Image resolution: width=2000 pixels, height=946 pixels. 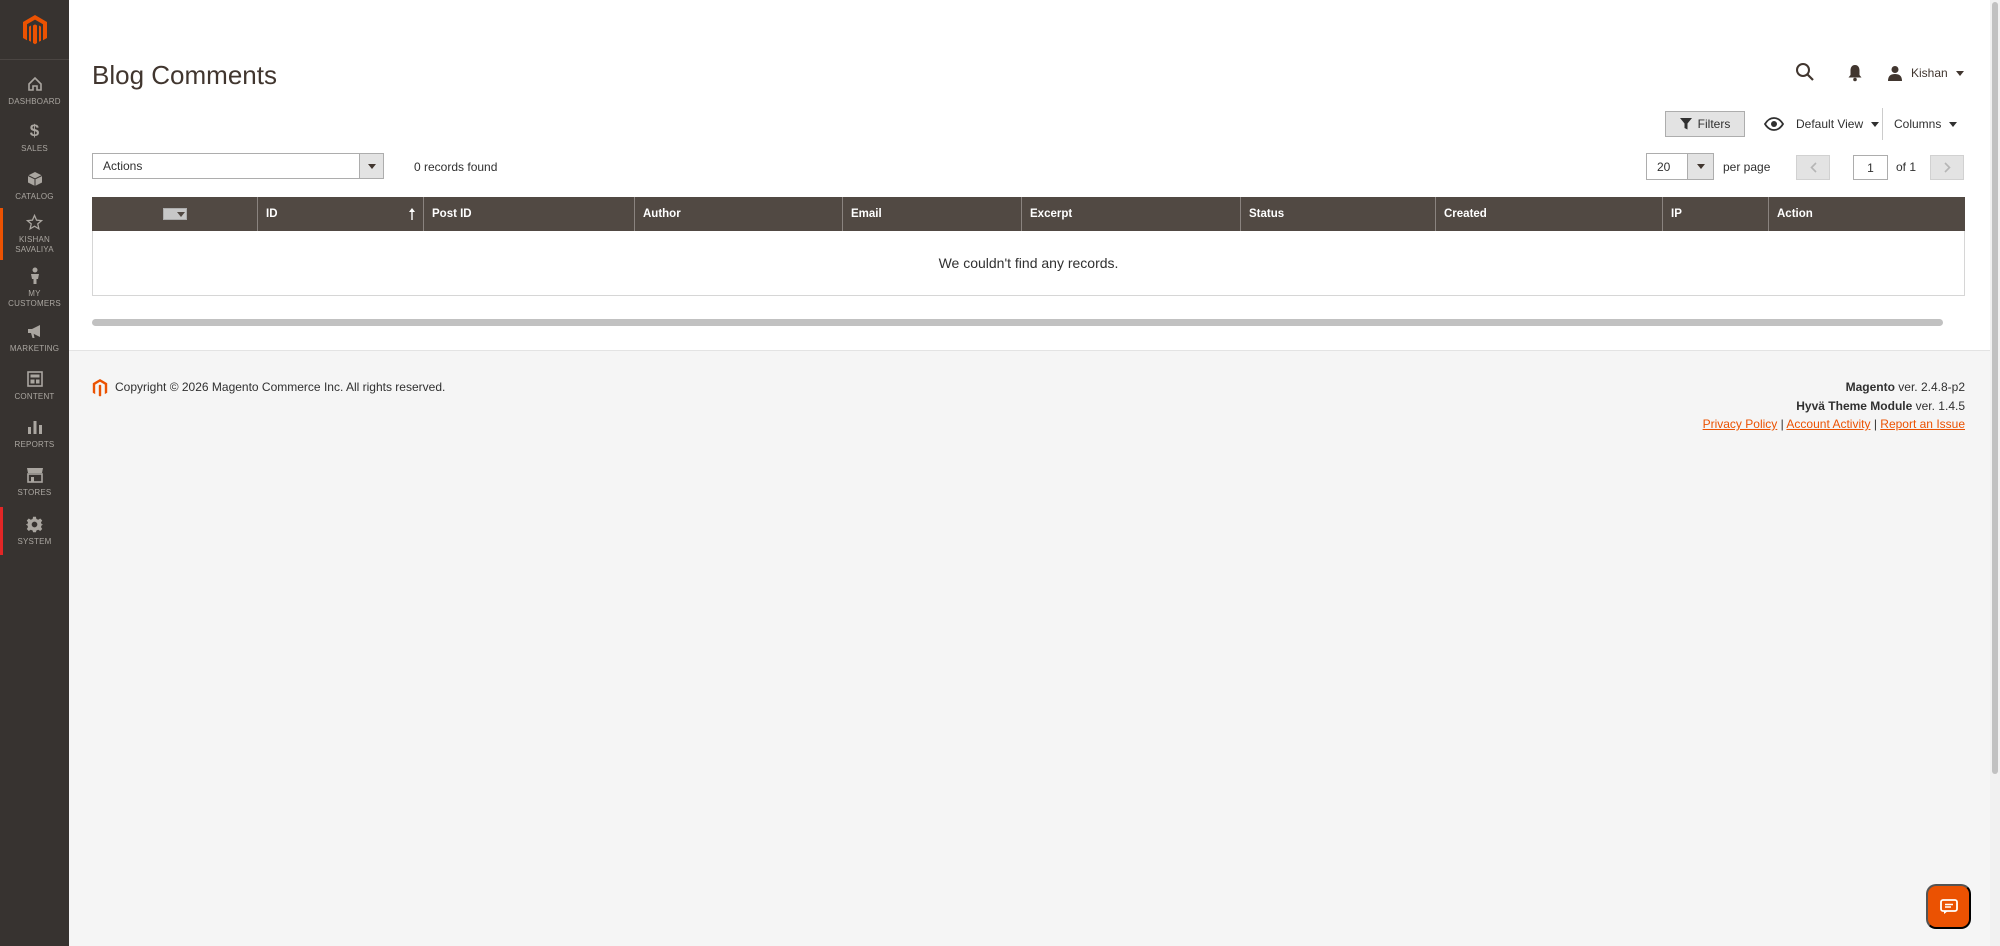 I want to click on sidebar-item-stores: Stores, so click(x=34, y=482).